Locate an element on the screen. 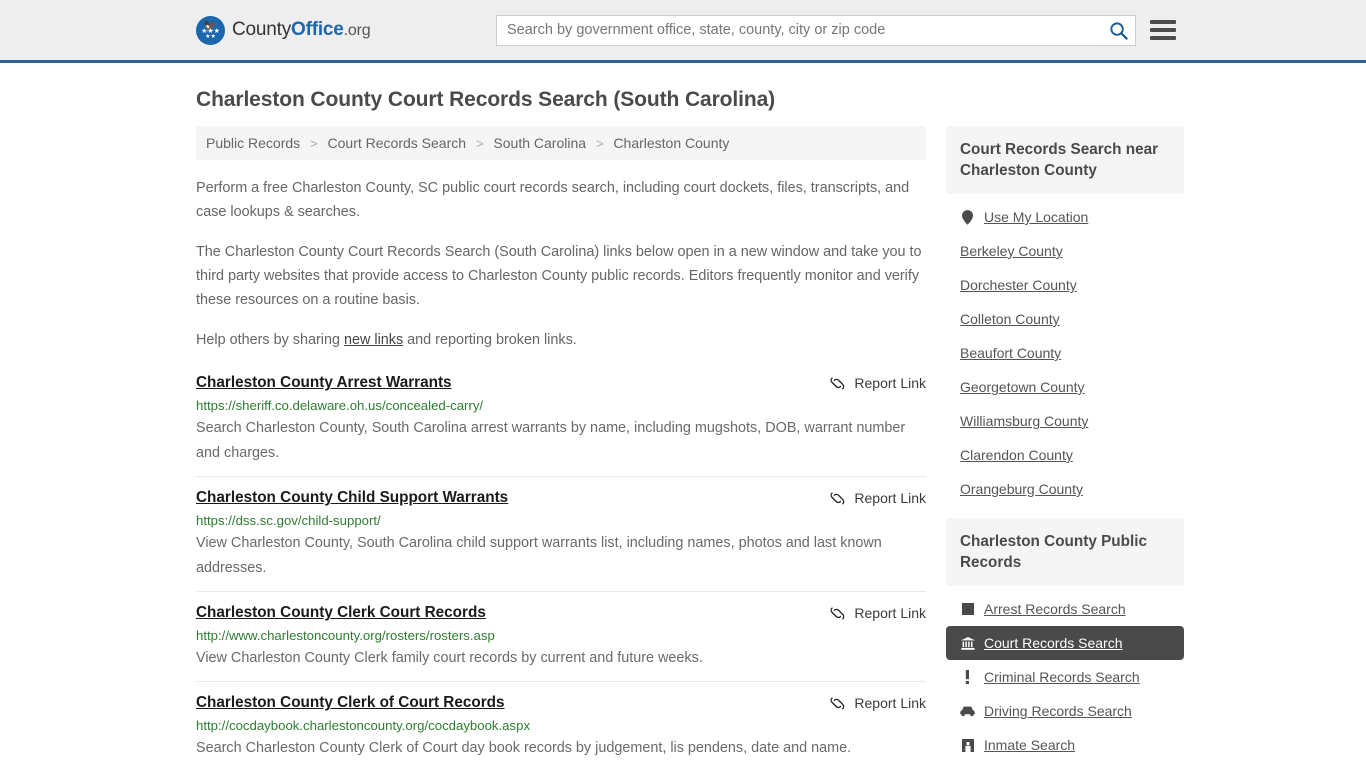 This screenshot has height=768, width=1366. map-pin-icon is located at coordinates (967, 217).